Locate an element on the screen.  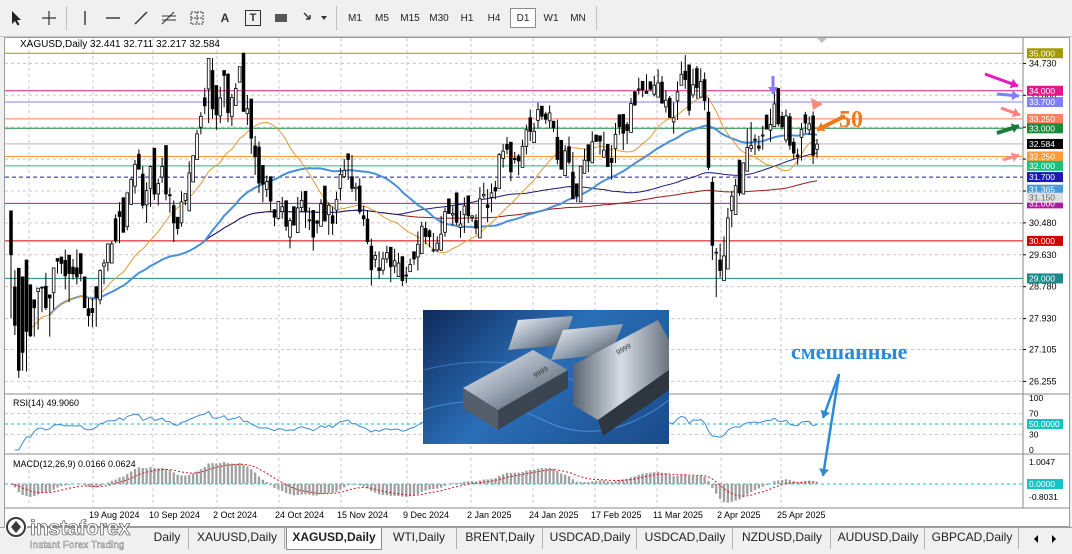
arrows-icon is located at coordinates (315, 18).